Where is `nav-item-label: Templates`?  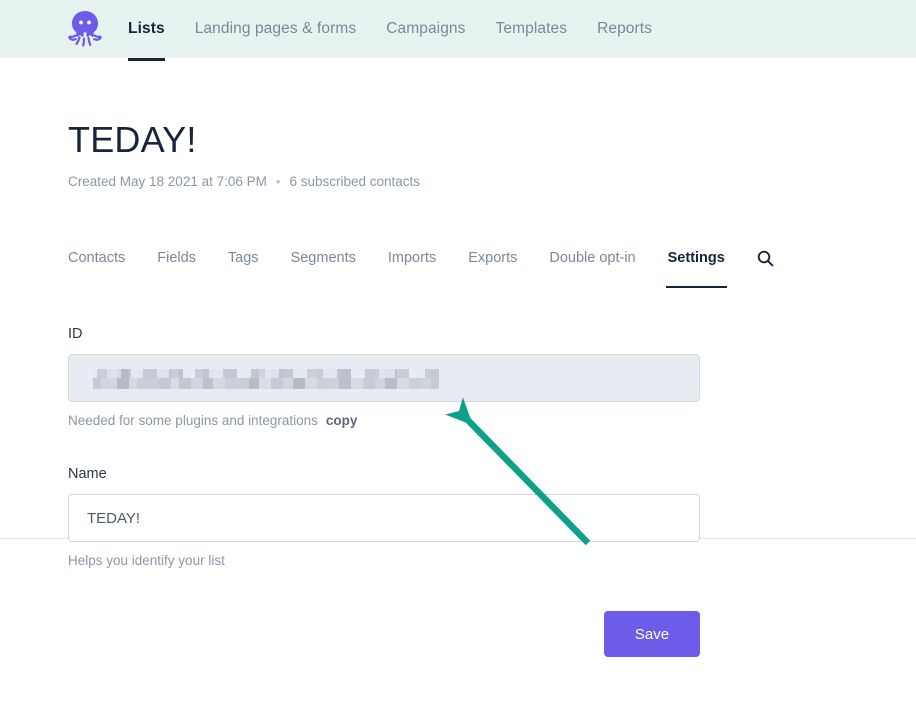 nav-item-label: Templates is located at coordinates (531, 28).